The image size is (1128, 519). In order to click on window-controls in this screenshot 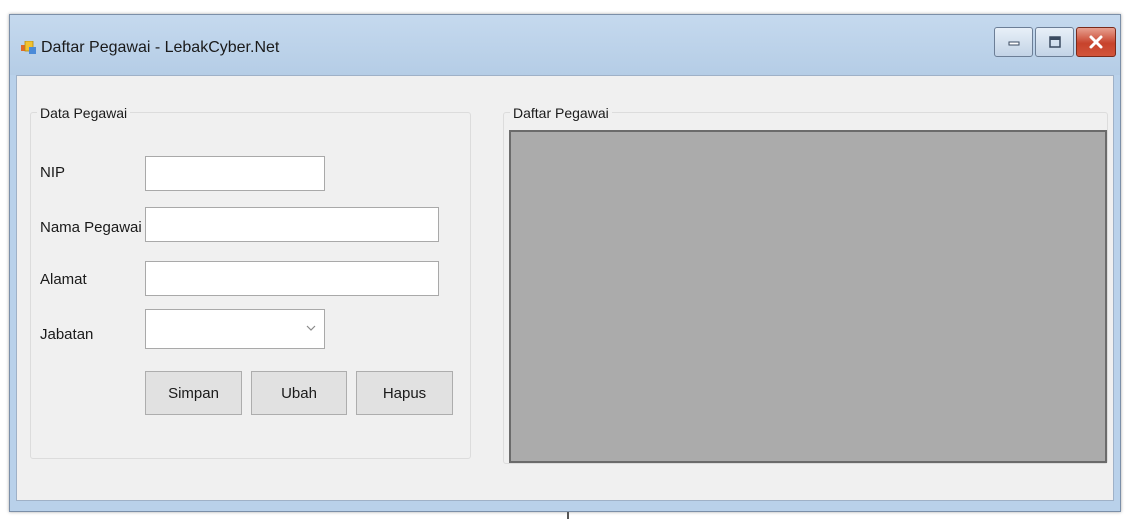, I will do `click(1055, 44)`.